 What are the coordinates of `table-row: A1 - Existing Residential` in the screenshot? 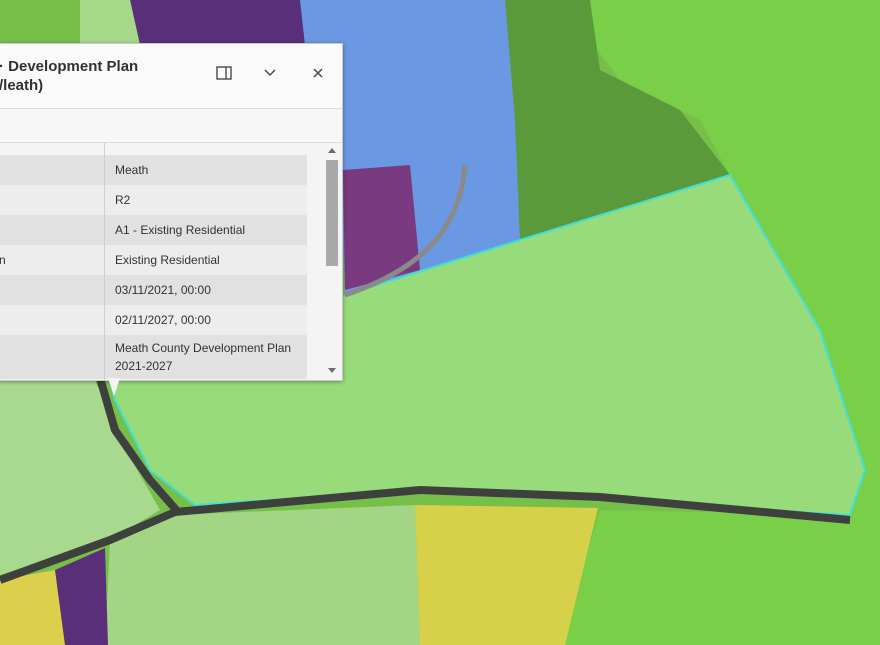 It's located at (153, 230).